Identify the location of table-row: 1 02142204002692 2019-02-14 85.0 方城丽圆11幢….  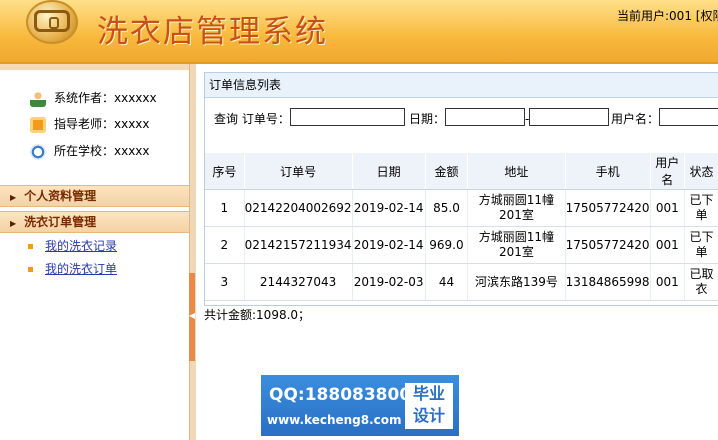
(461, 208).